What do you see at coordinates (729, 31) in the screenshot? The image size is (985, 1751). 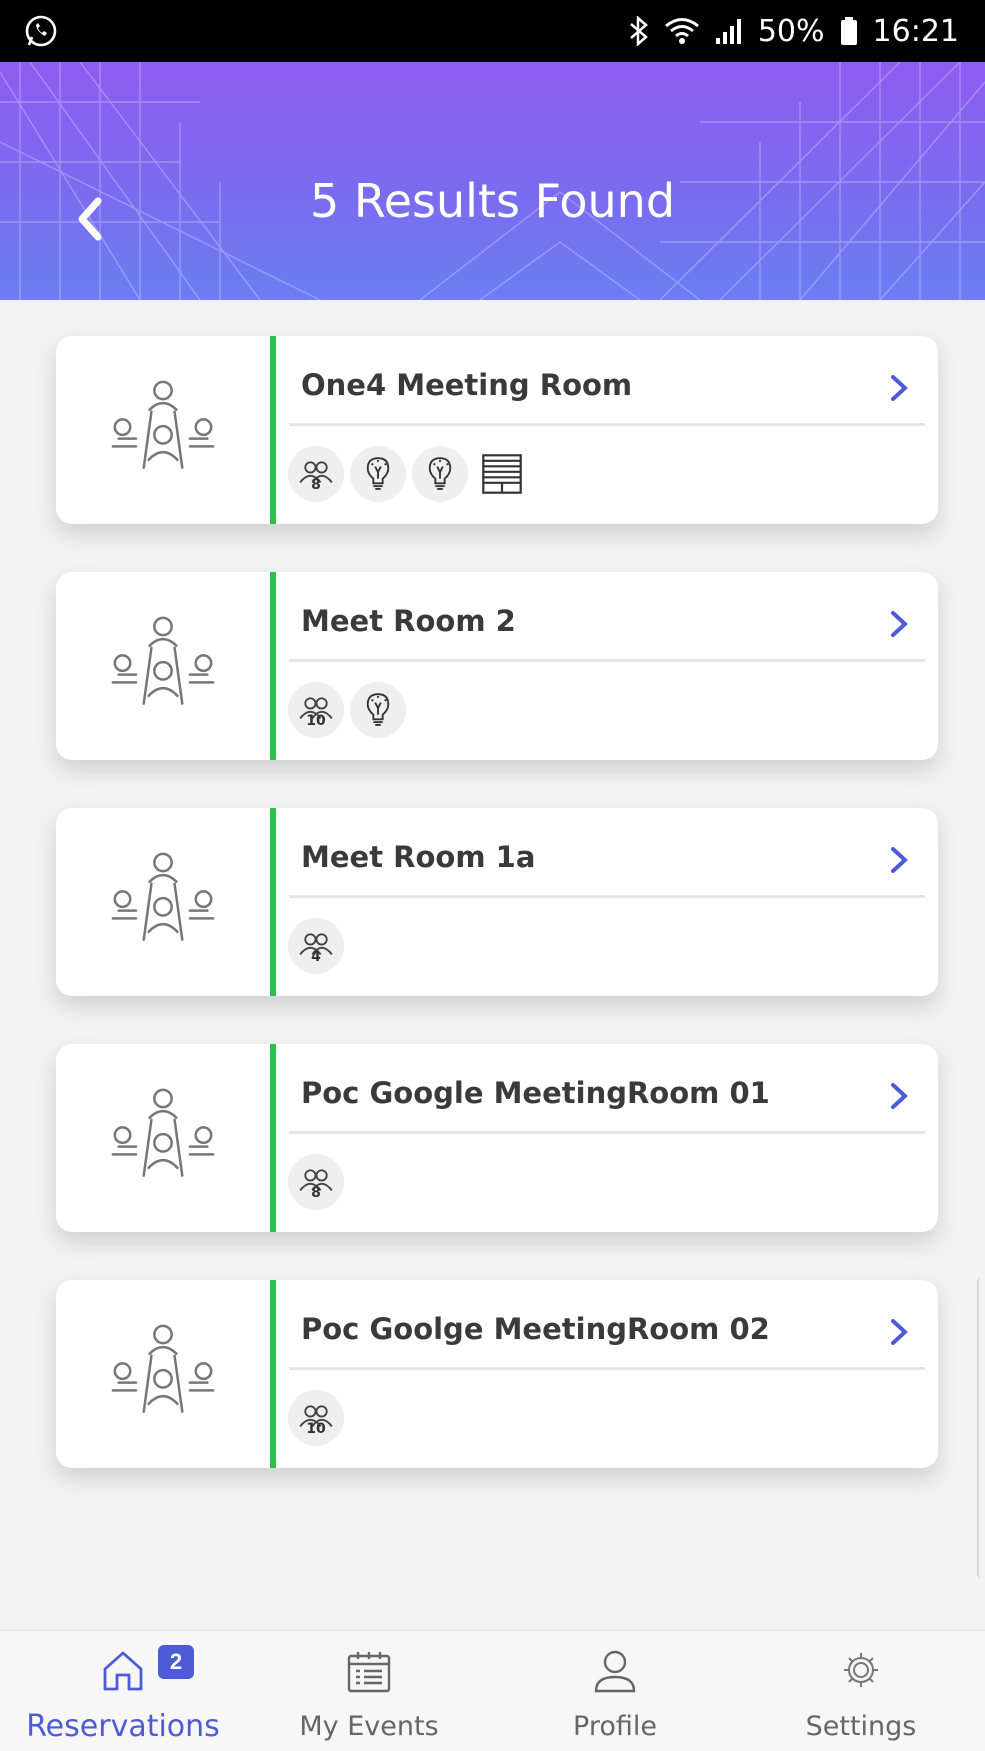 I see `signal-icon` at bounding box center [729, 31].